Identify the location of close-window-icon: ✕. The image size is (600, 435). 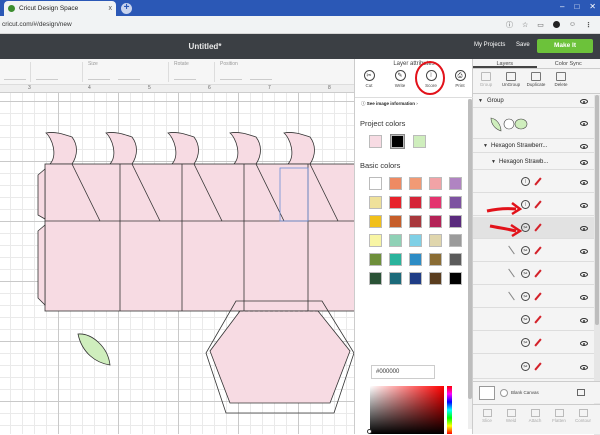
(592, 6).